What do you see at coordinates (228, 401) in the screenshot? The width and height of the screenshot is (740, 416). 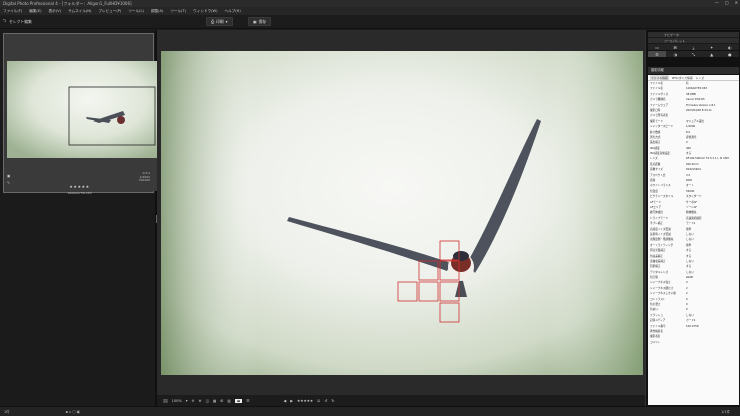 I see `split-icon: ▥` at bounding box center [228, 401].